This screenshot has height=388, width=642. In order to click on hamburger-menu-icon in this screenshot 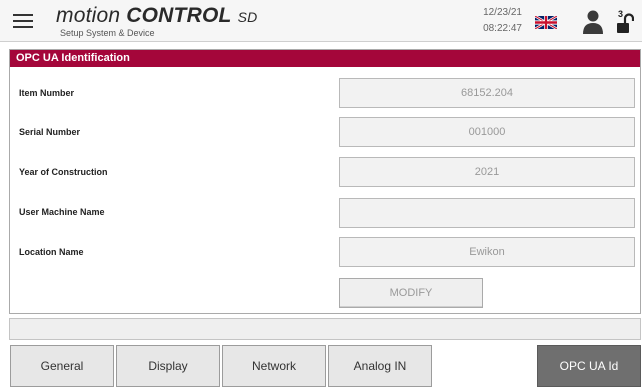, I will do `click(23, 21)`.